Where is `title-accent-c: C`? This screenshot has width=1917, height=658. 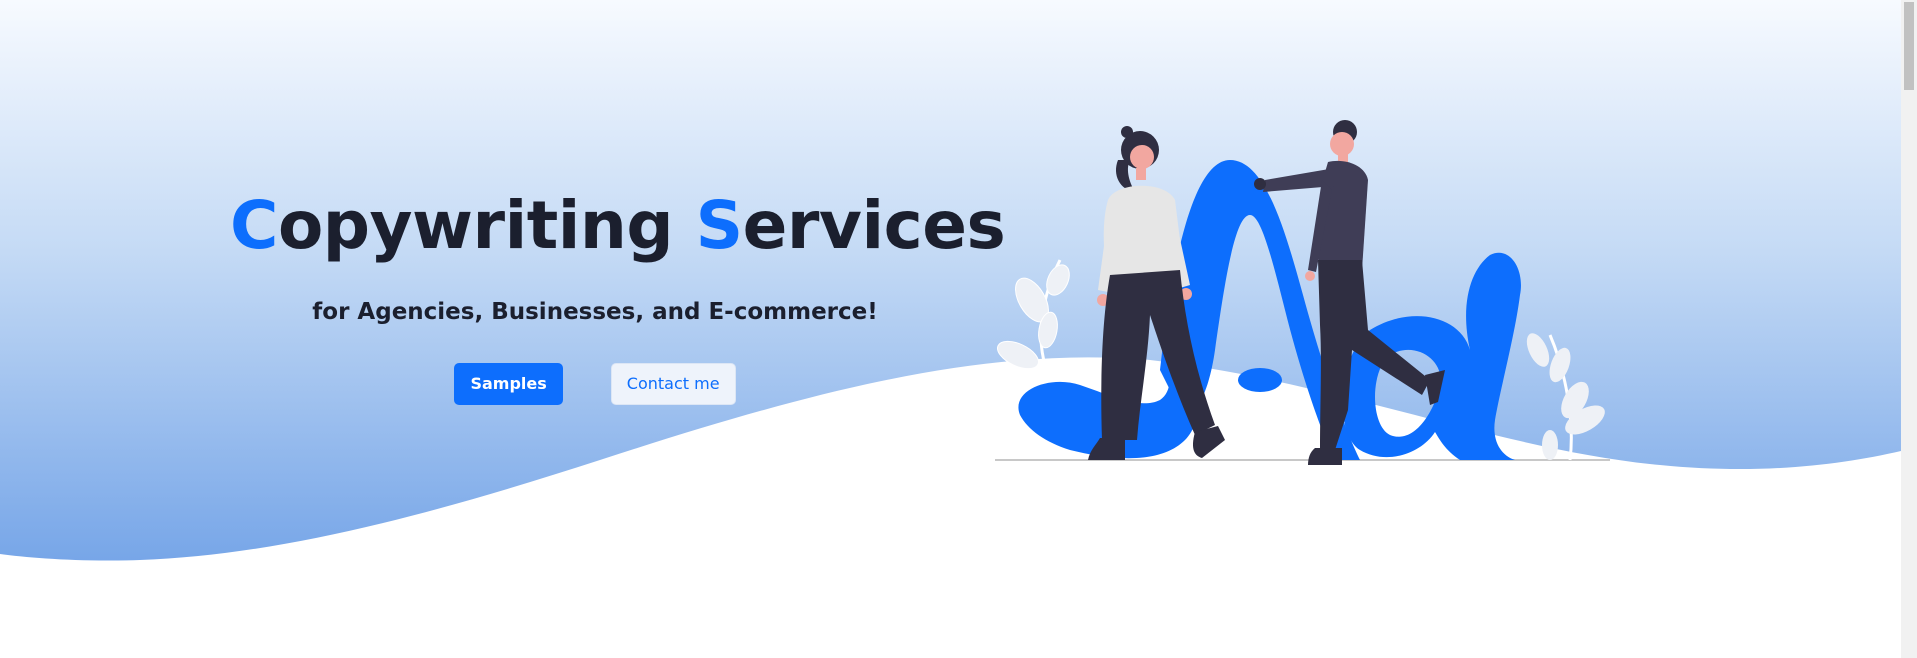
title-accent-c: C is located at coordinates (254, 225).